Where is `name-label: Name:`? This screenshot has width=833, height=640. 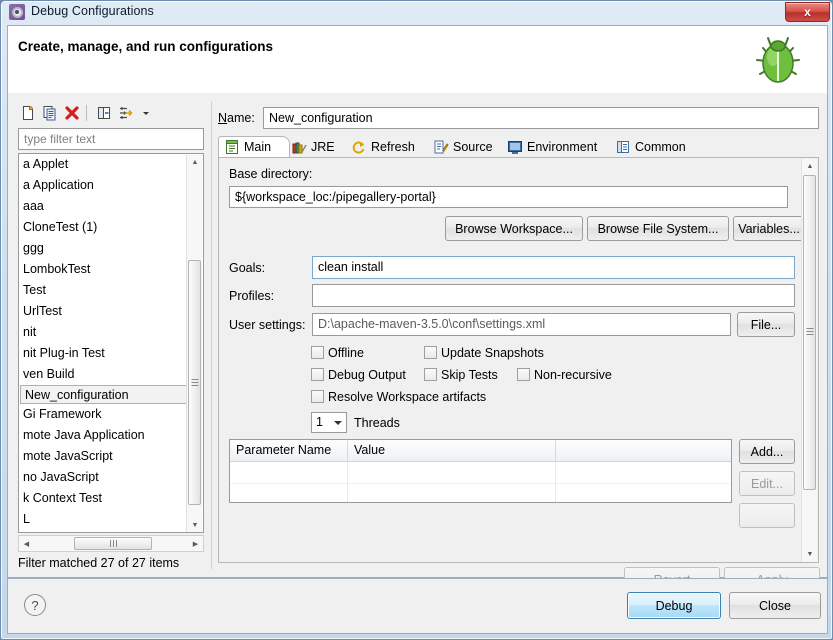
name-label: Name: is located at coordinates (236, 118).